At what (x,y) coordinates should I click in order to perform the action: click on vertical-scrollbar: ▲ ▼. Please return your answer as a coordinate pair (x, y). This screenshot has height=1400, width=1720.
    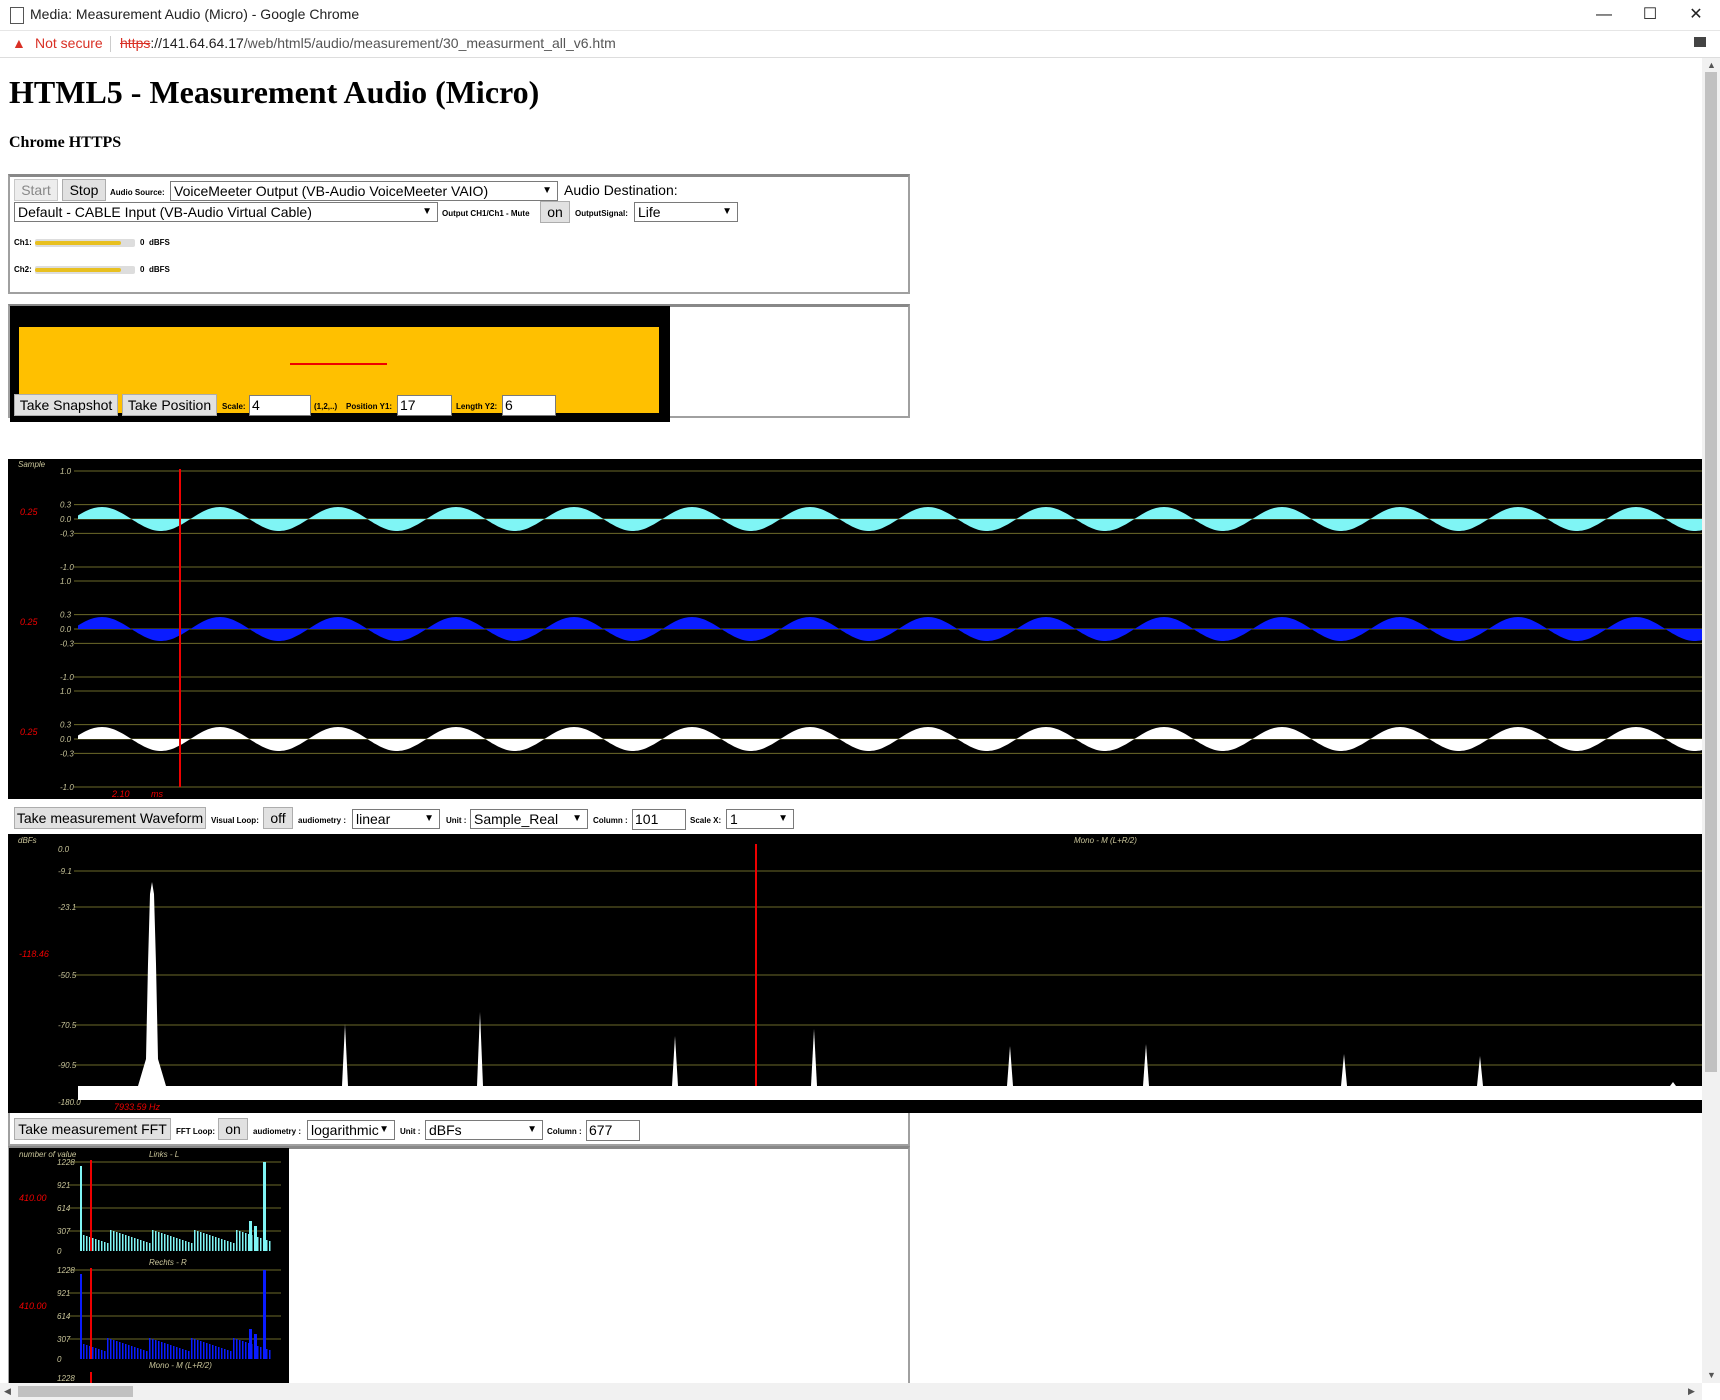
    Looking at the image, I should click on (1711, 720).